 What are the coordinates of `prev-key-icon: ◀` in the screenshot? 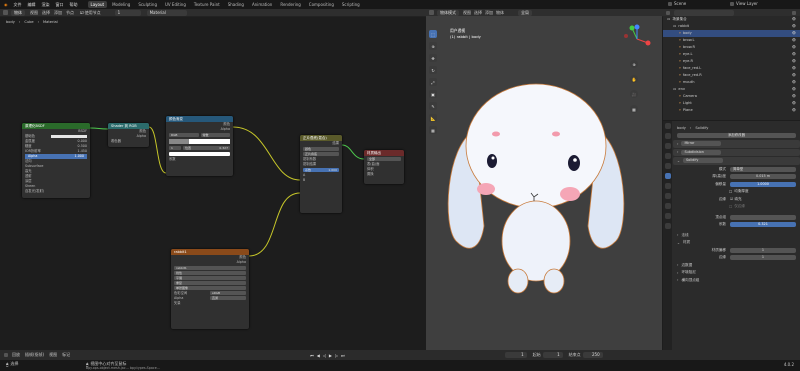 It's located at (318, 355).